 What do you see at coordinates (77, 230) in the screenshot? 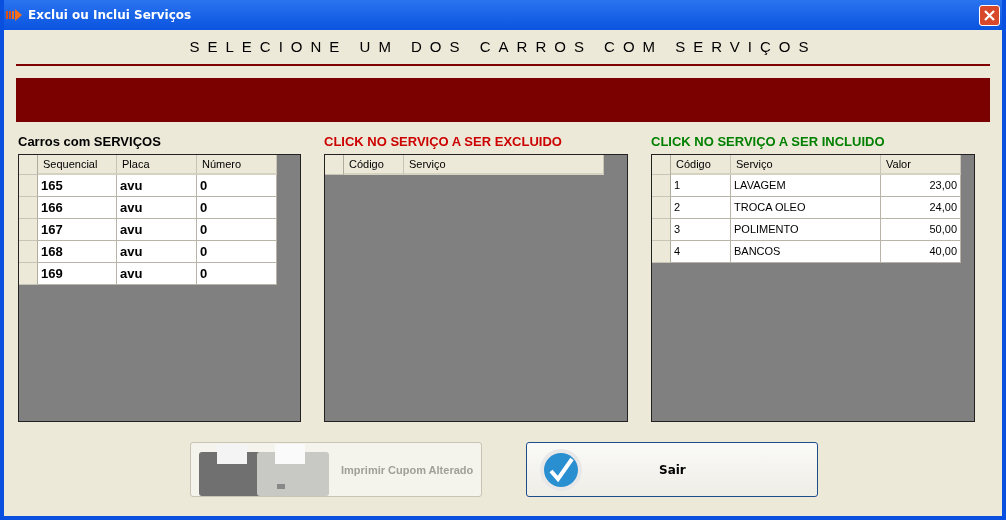
I see `table-cell: 167` at bounding box center [77, 230].